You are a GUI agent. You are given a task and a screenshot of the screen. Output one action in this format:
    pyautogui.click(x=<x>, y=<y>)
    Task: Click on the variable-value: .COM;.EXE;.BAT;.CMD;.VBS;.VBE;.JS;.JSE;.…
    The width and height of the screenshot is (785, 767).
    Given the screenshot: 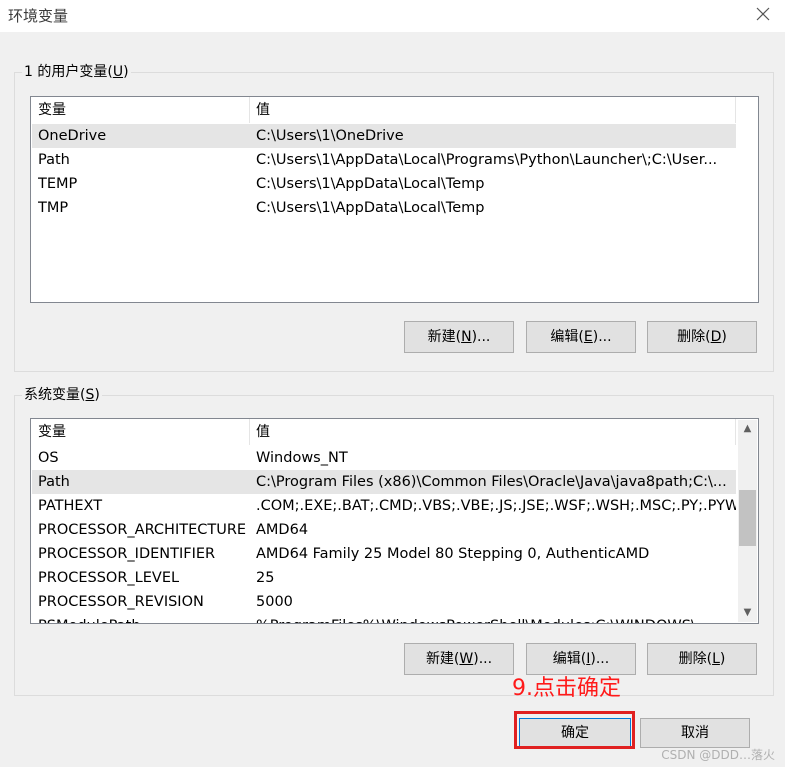 What is the action you would take?
    pyautogui.click(x=496, y=506)
    